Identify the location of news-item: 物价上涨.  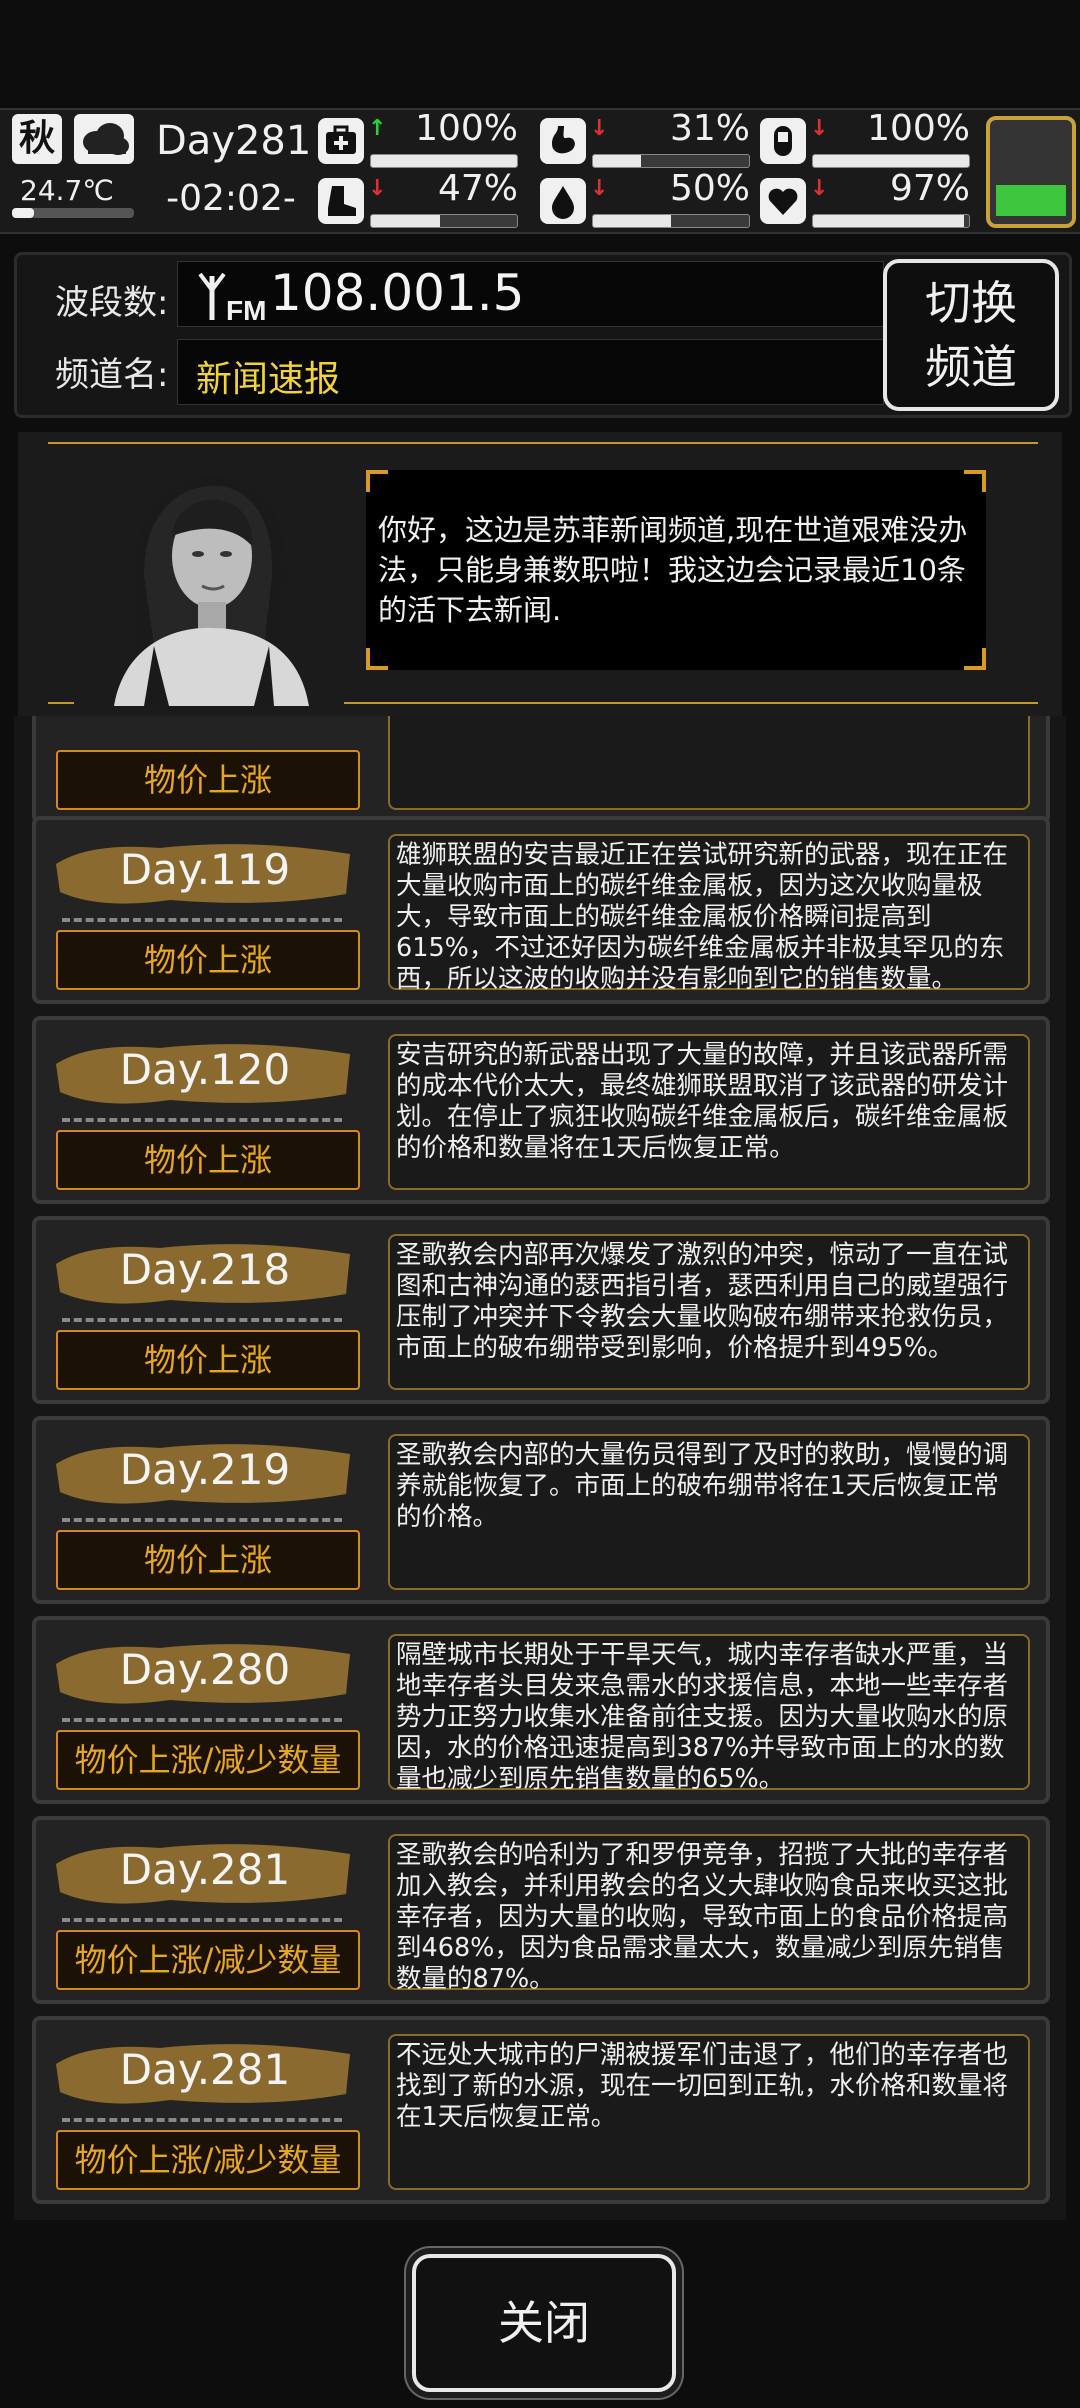
(541, 770).